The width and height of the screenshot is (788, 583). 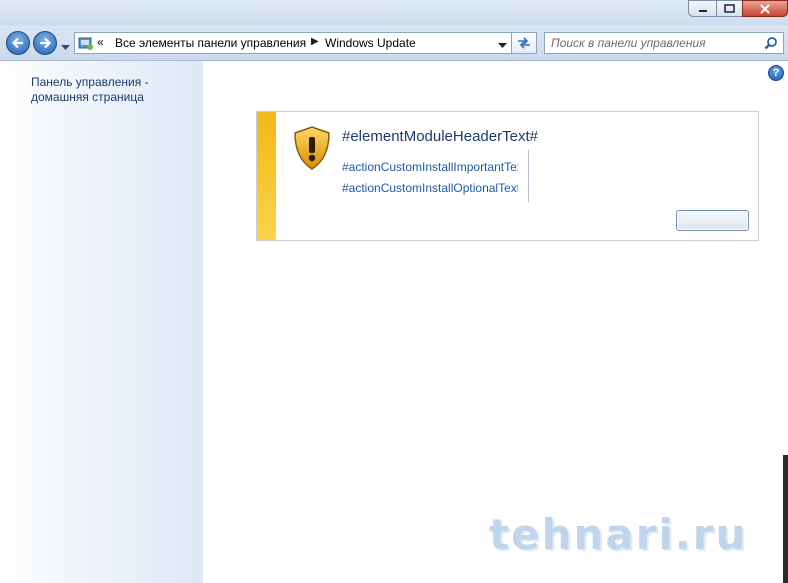 I want to click on address-overflow-chevron: «, so click(x=100, y=42).